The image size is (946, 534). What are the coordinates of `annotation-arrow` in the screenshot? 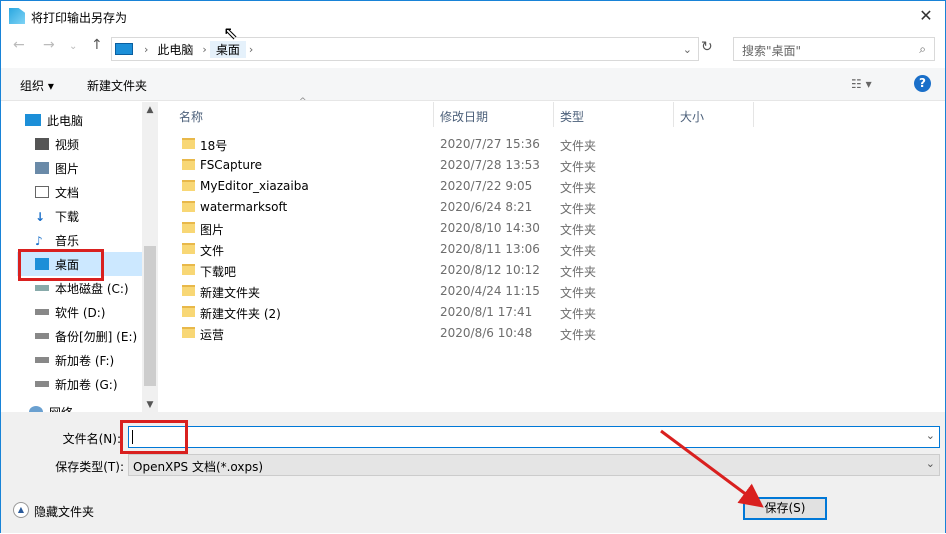 It's located at (712, 468).